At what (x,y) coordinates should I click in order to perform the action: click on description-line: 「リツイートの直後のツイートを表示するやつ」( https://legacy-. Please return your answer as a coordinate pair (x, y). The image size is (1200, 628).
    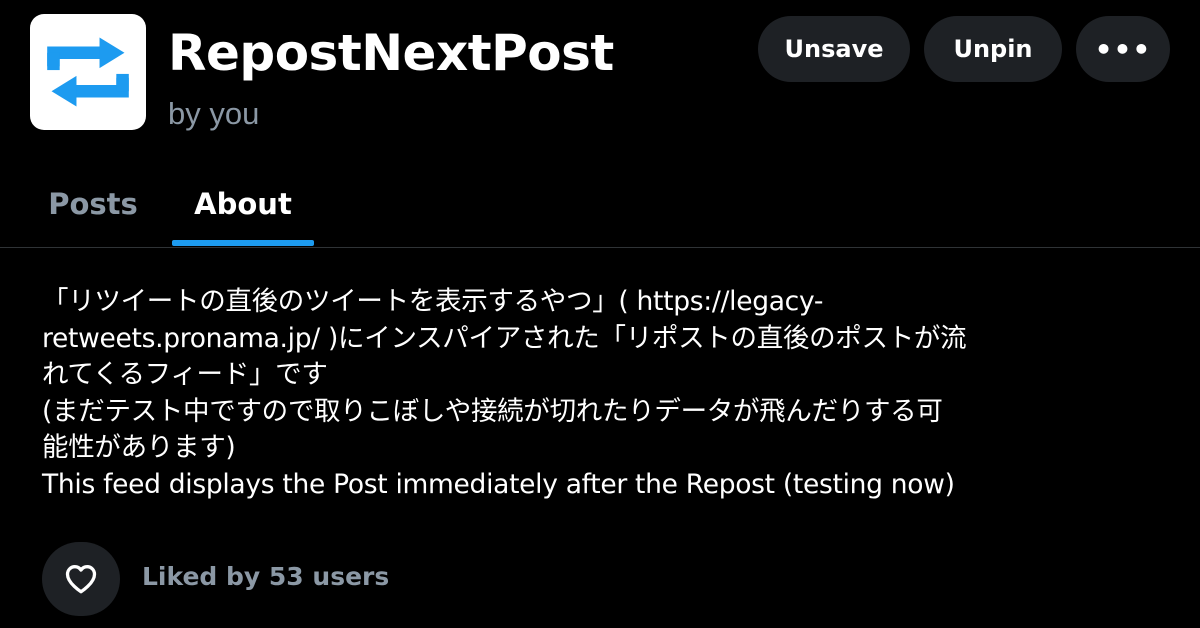
    Looking at the image, I should click on (433, 301).